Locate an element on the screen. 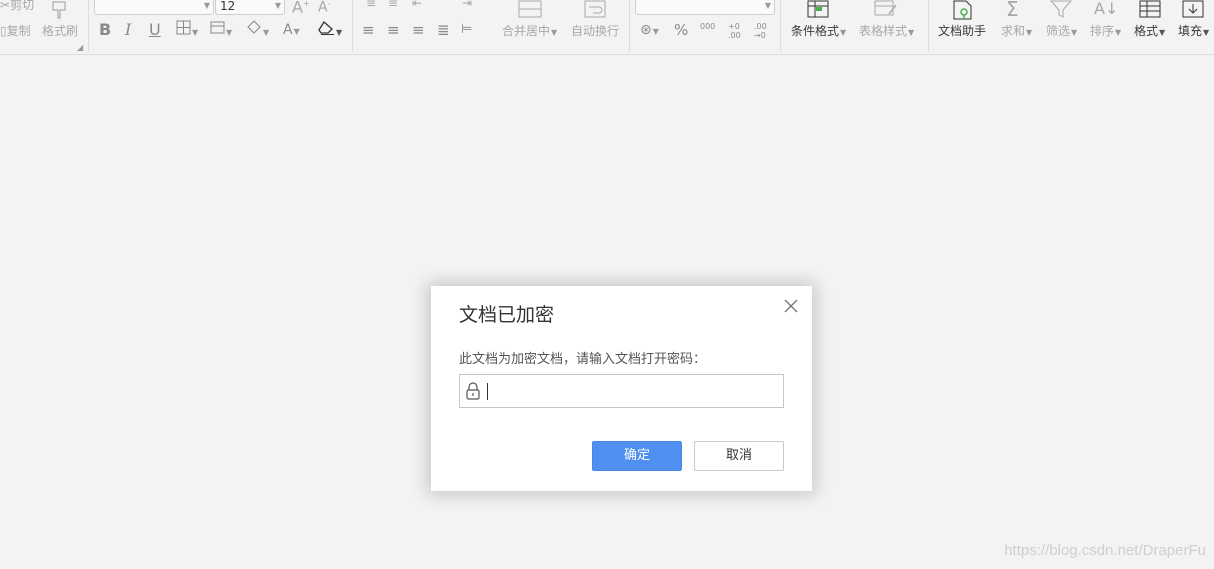  number-format-select: ▼ is located at coordinates (705, 7).